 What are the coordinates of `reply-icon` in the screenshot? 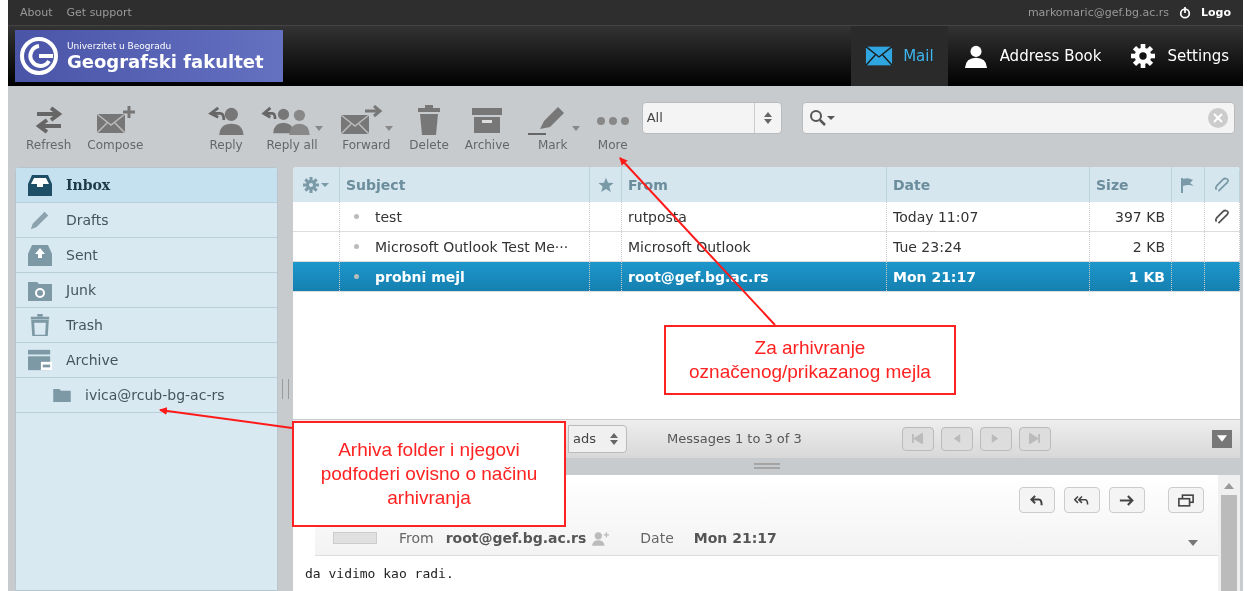 It's located at (1037, 500).